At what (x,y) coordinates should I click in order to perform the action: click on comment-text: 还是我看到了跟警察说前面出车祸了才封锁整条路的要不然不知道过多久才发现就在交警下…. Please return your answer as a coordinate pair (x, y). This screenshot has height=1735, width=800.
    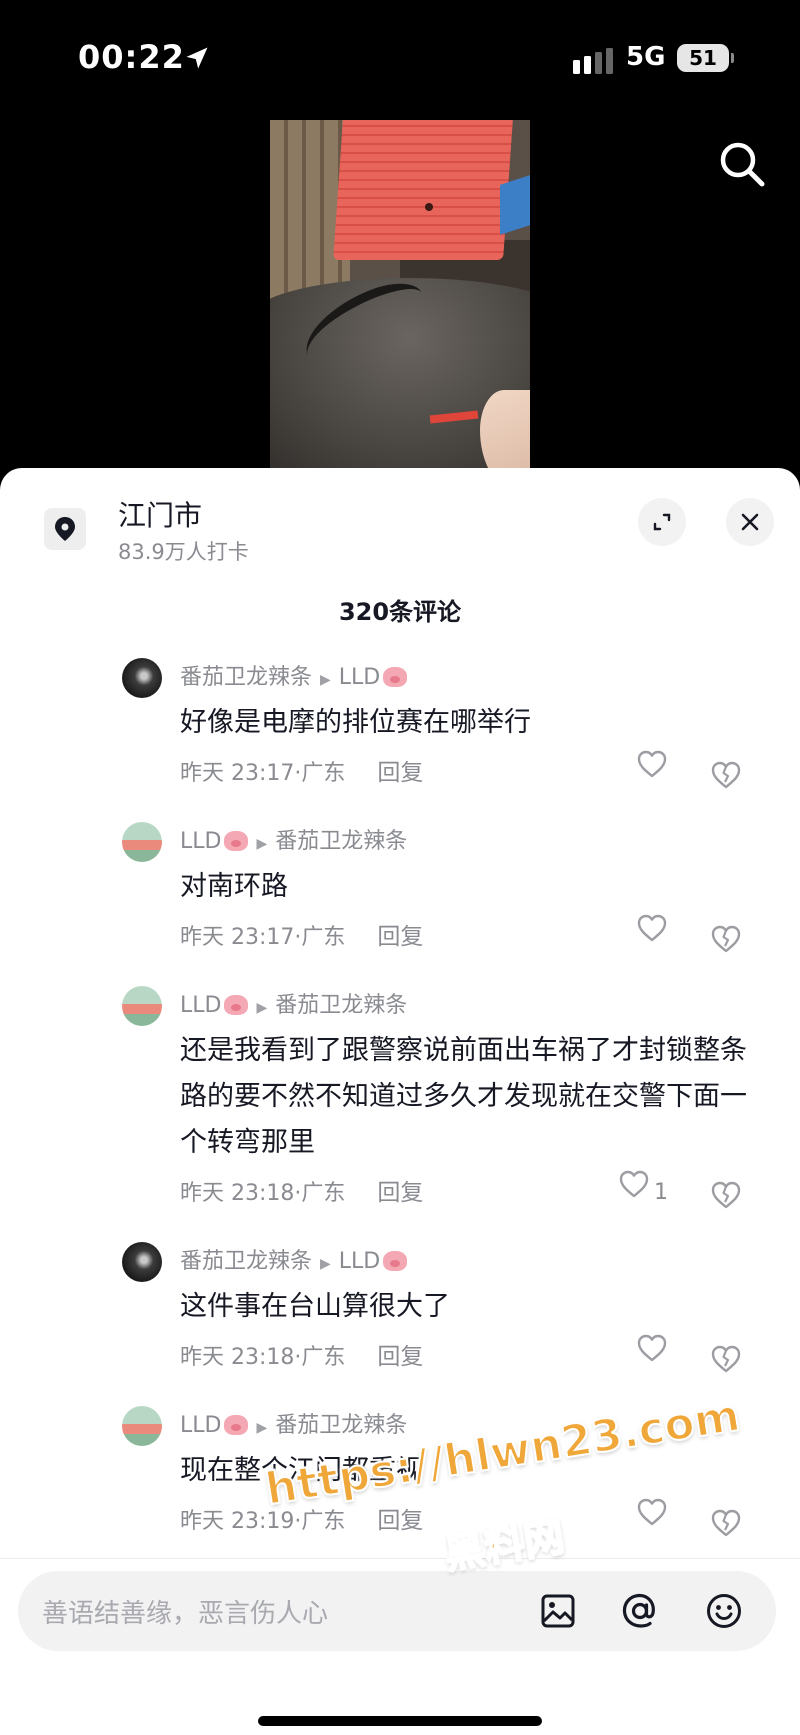
    Looking at the image, I should click on (463, 1096).